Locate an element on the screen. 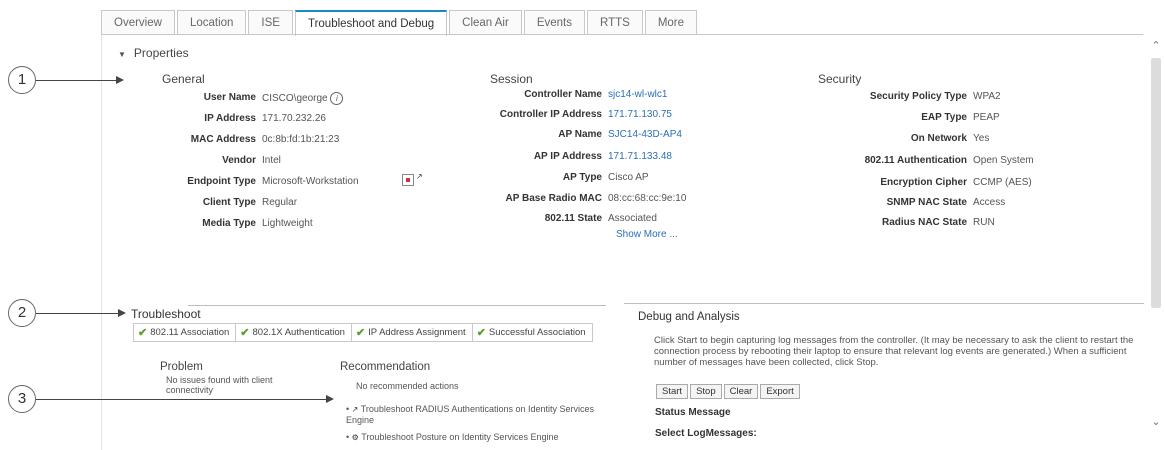  scroll-down-icon: ⌄ is located at coordinates (1156, 422).